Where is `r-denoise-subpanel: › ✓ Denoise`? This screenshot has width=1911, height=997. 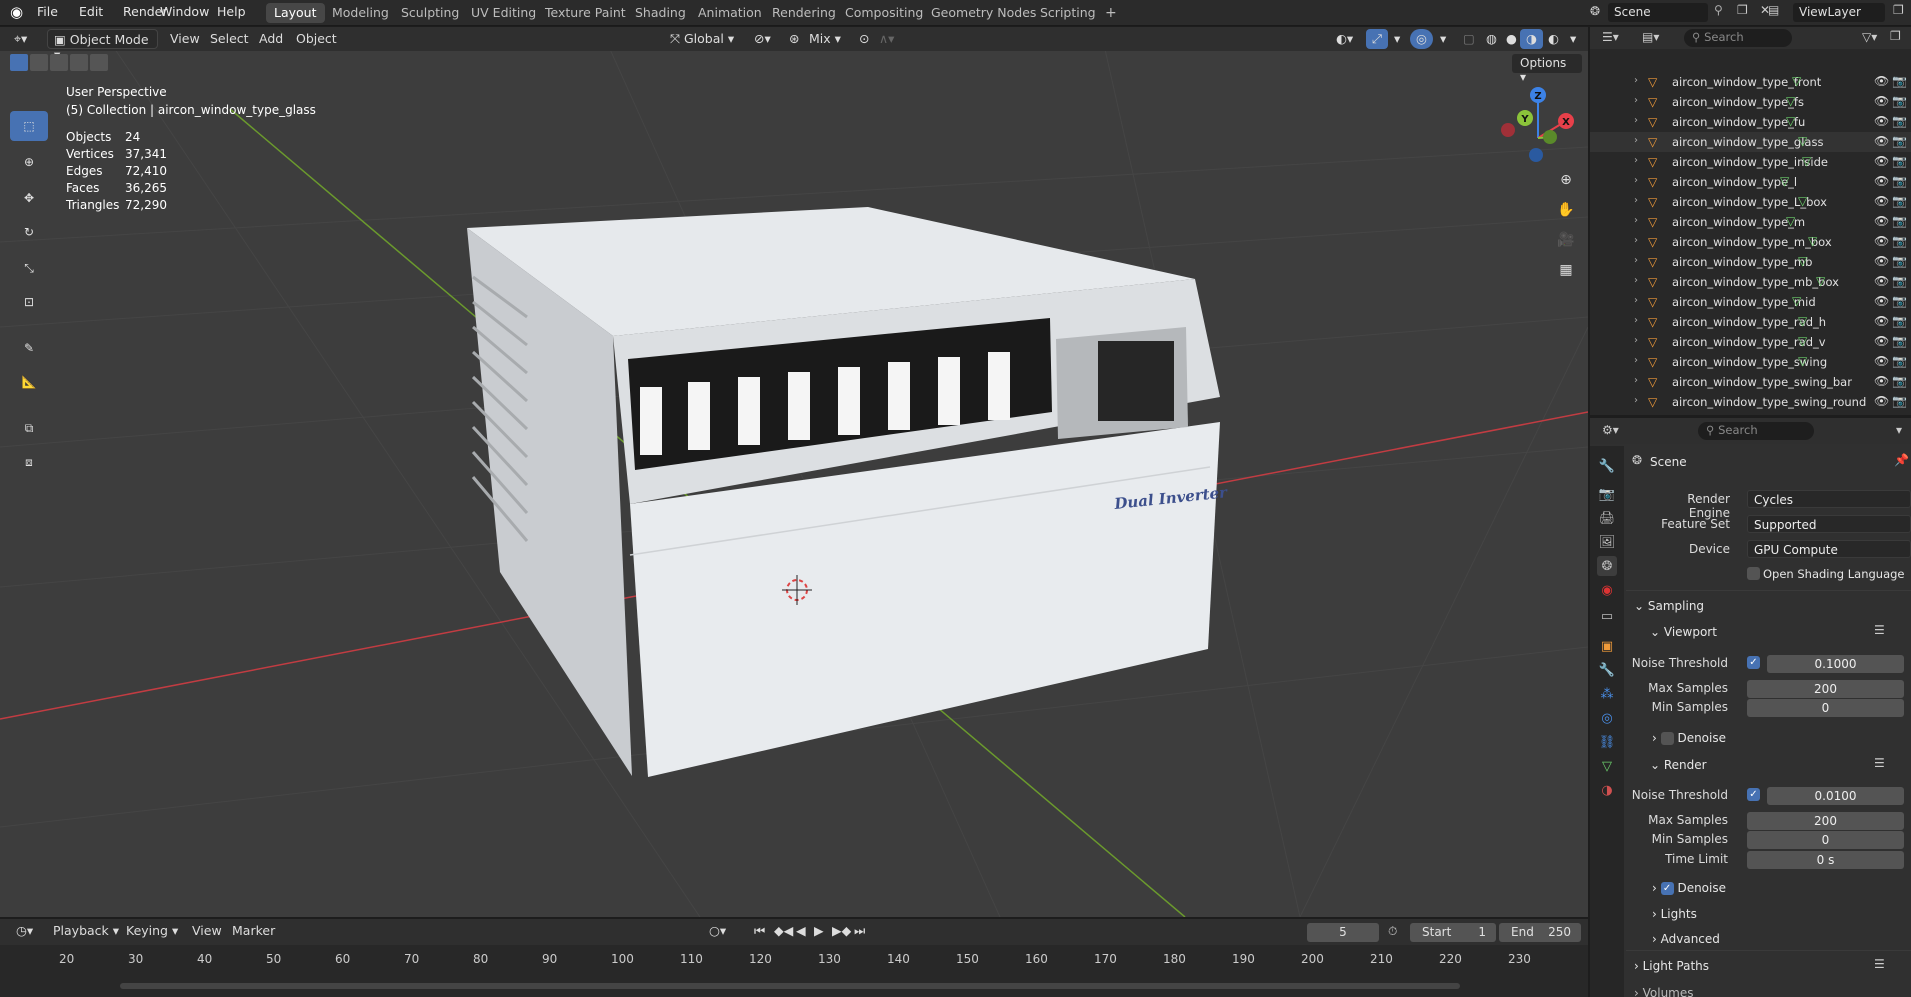 r-denoise-subpanel: › ✓ Denoise is located at coordinates (1689, 888).